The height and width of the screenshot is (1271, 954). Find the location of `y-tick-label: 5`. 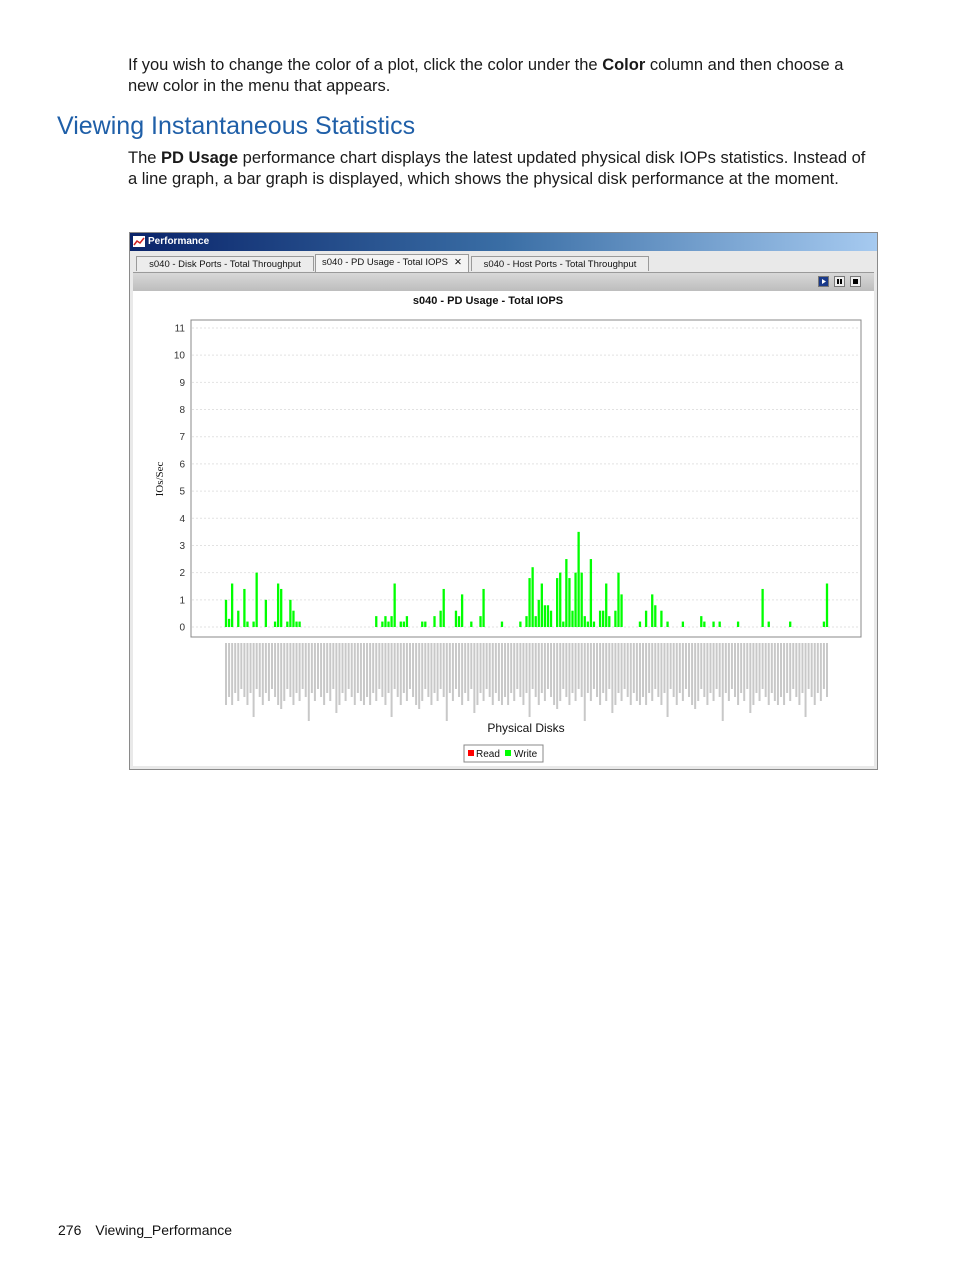

y-tick-label: 5 is located at coordinates (182, 492).